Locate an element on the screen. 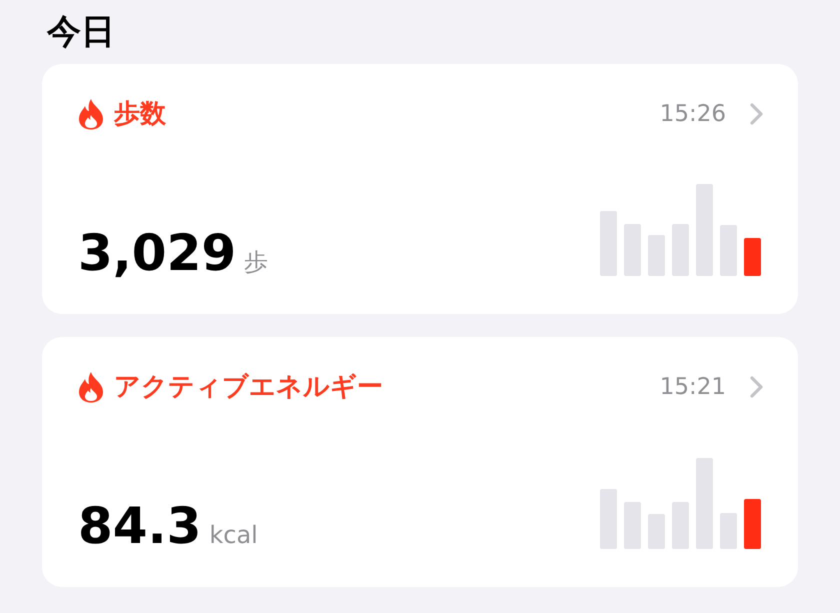  value-text: 84.3 is located at coordinates (140, 526).